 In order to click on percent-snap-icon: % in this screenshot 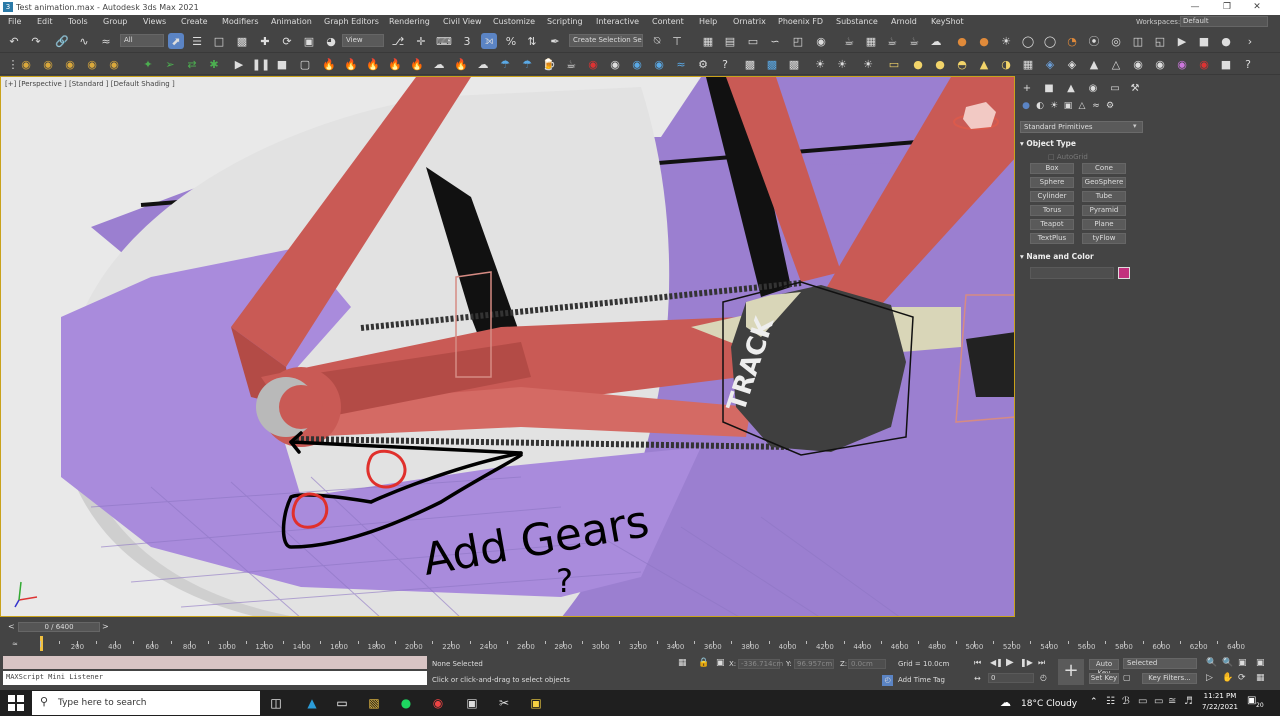, I will do `click(511, 41)`.